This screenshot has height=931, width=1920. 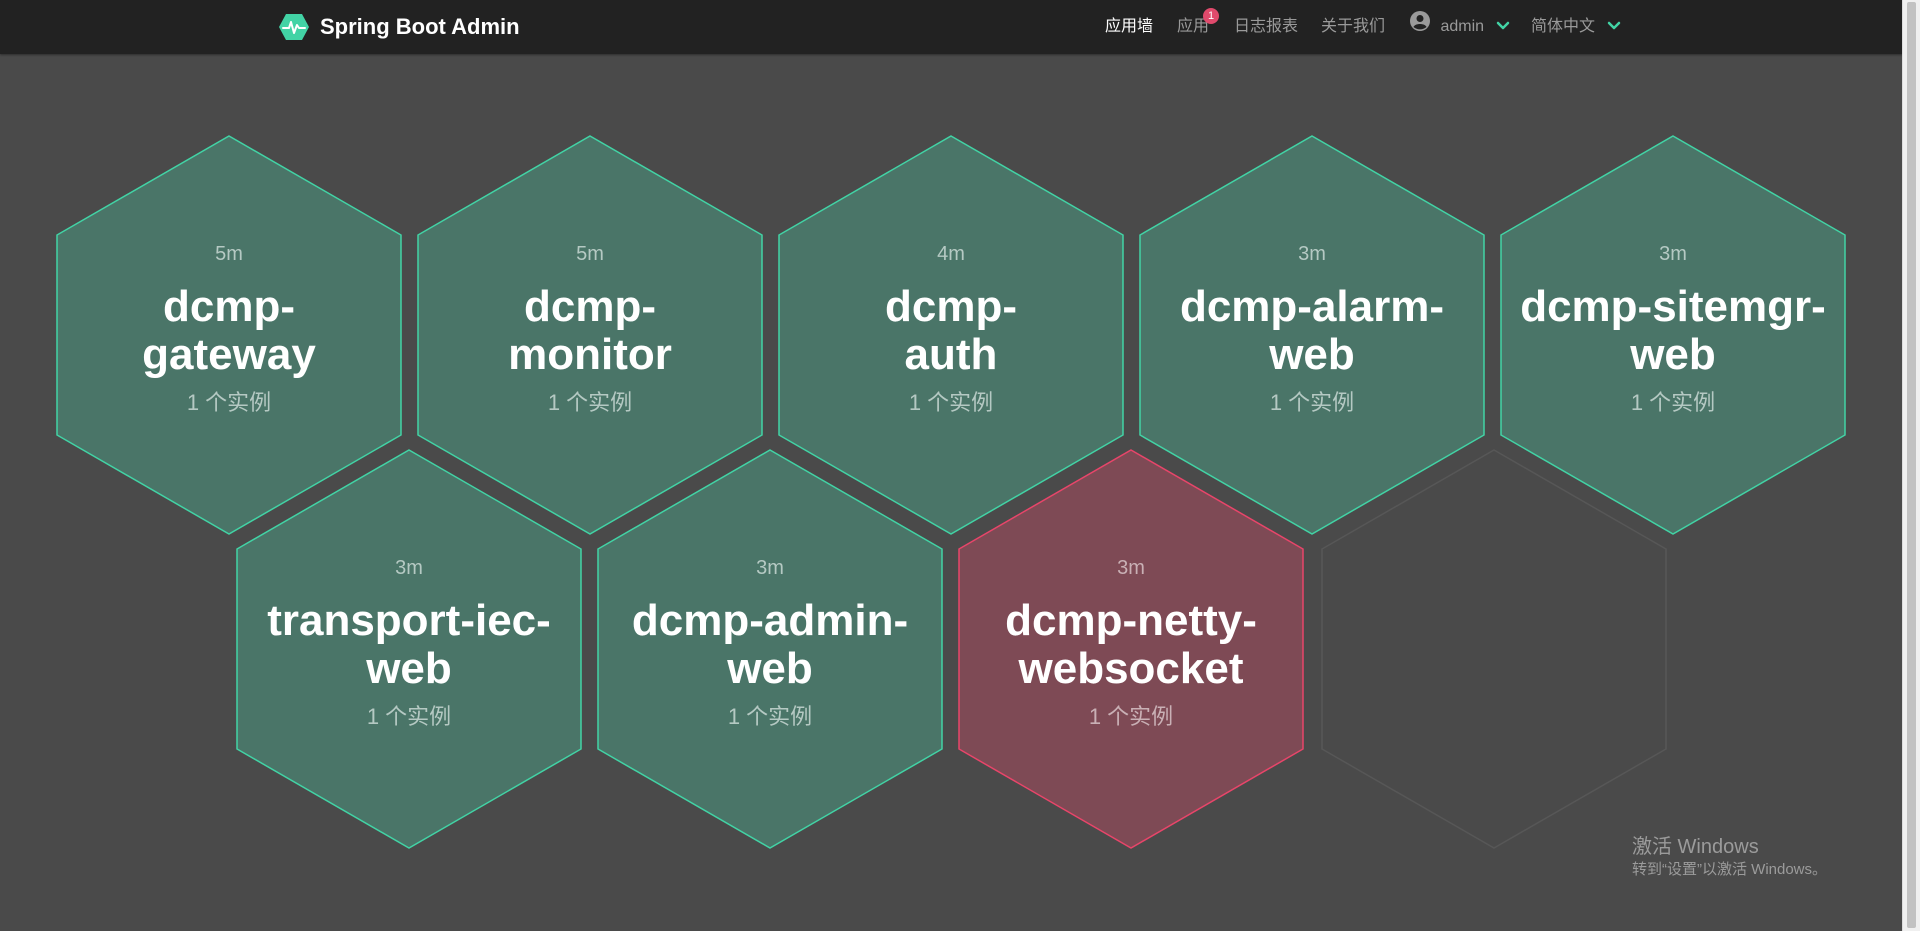 What do you see at coordinates (1198, 27) in the screenshot?
I see `nav-applications: 应用 1` at bounding box center [1198, 27].